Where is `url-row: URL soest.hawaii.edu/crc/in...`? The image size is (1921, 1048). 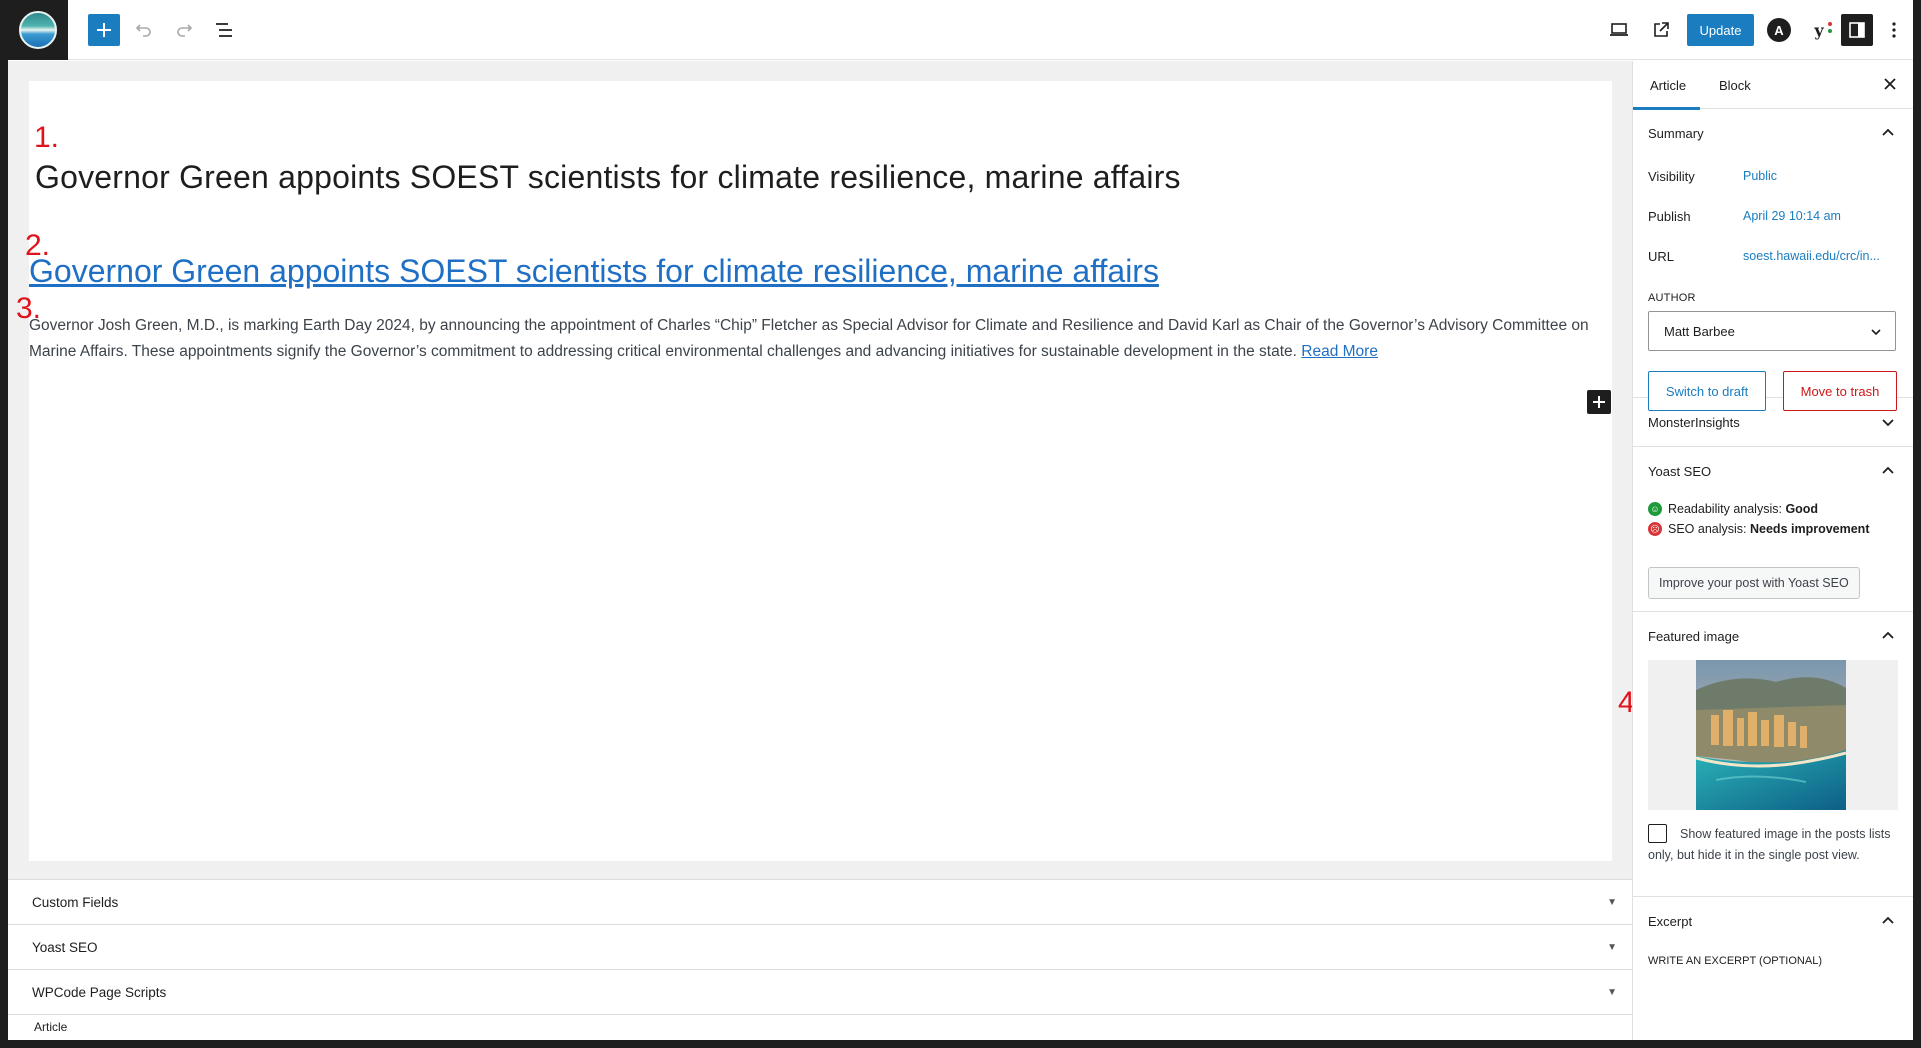
url-row: URL soest.hawaii.edu/crc/in... is located at coordinates (1773, 257).